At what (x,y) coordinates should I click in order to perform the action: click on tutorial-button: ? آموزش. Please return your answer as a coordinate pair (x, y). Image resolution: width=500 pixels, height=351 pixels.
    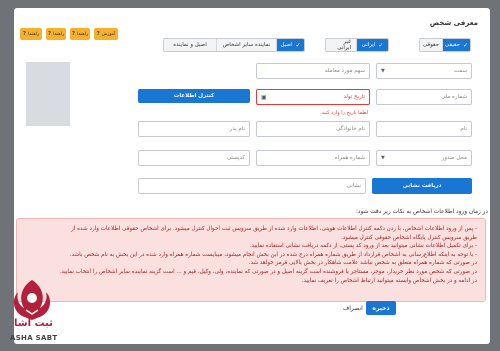
    Looking at the image, I should click on (106, 34).